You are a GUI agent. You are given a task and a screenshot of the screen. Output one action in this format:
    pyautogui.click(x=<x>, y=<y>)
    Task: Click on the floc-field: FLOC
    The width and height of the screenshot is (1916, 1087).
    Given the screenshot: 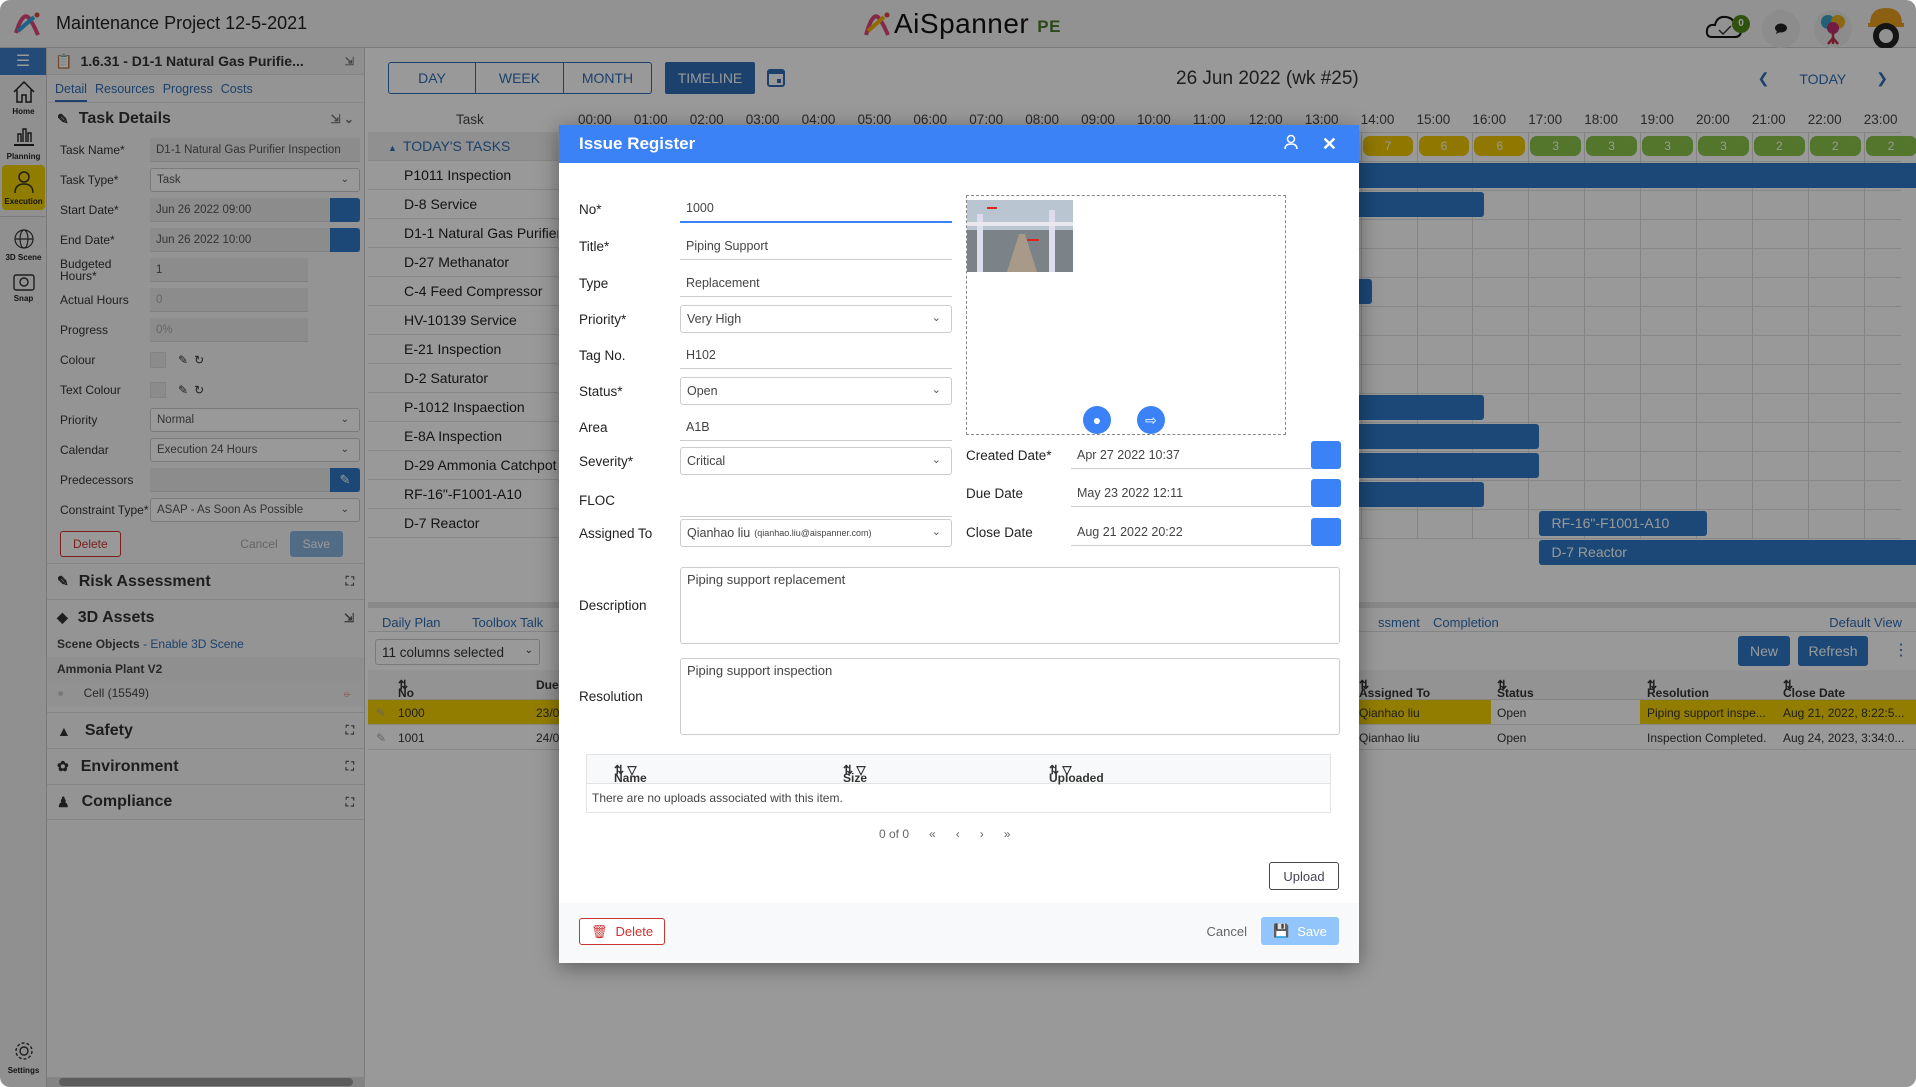 What is the action you would take?
    pyautogui.click(x=765, y=500)
    